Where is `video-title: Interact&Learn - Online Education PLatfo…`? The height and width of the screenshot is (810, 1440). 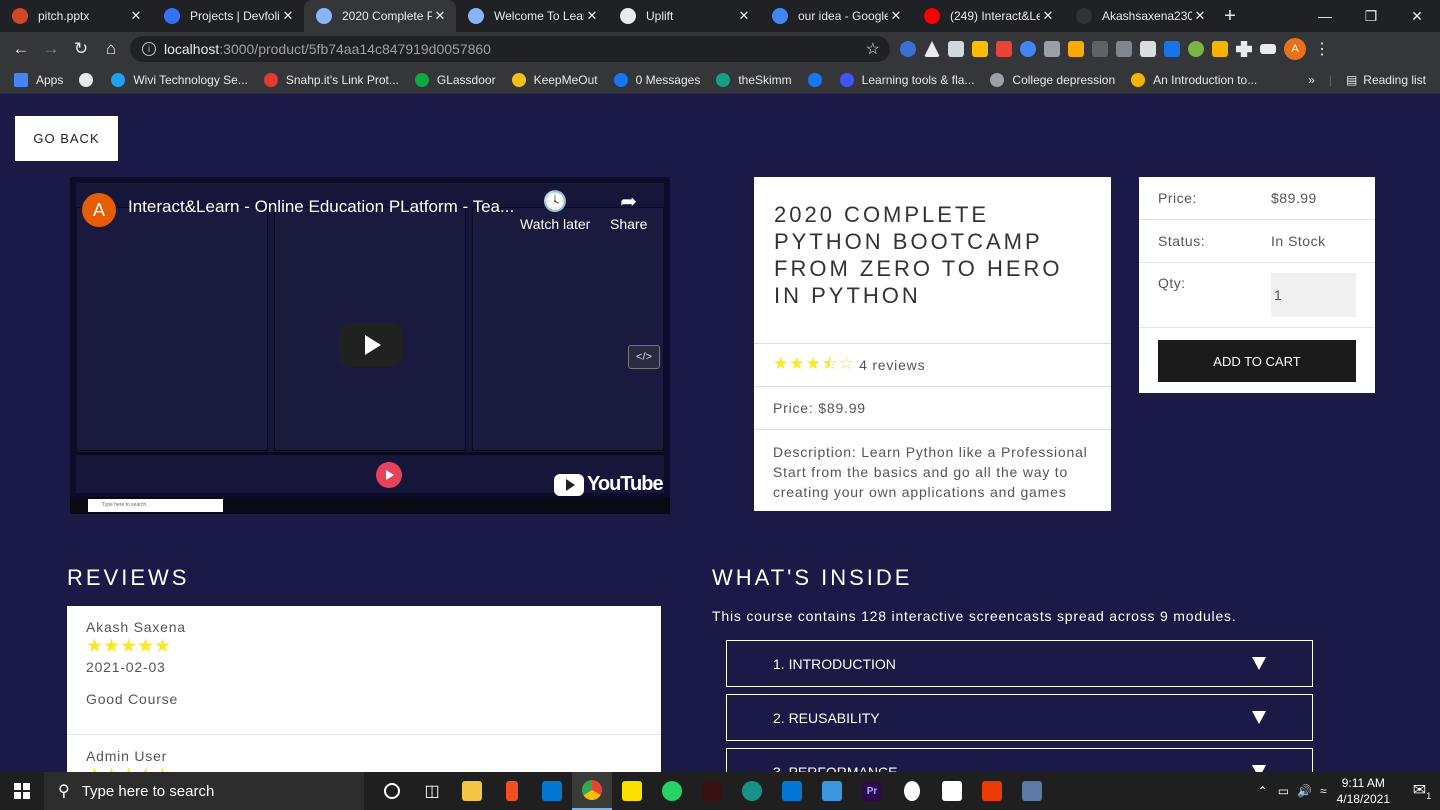
video-title: Interact&Learn - Online Education PLatfo… is located at coordinates (321, 207).